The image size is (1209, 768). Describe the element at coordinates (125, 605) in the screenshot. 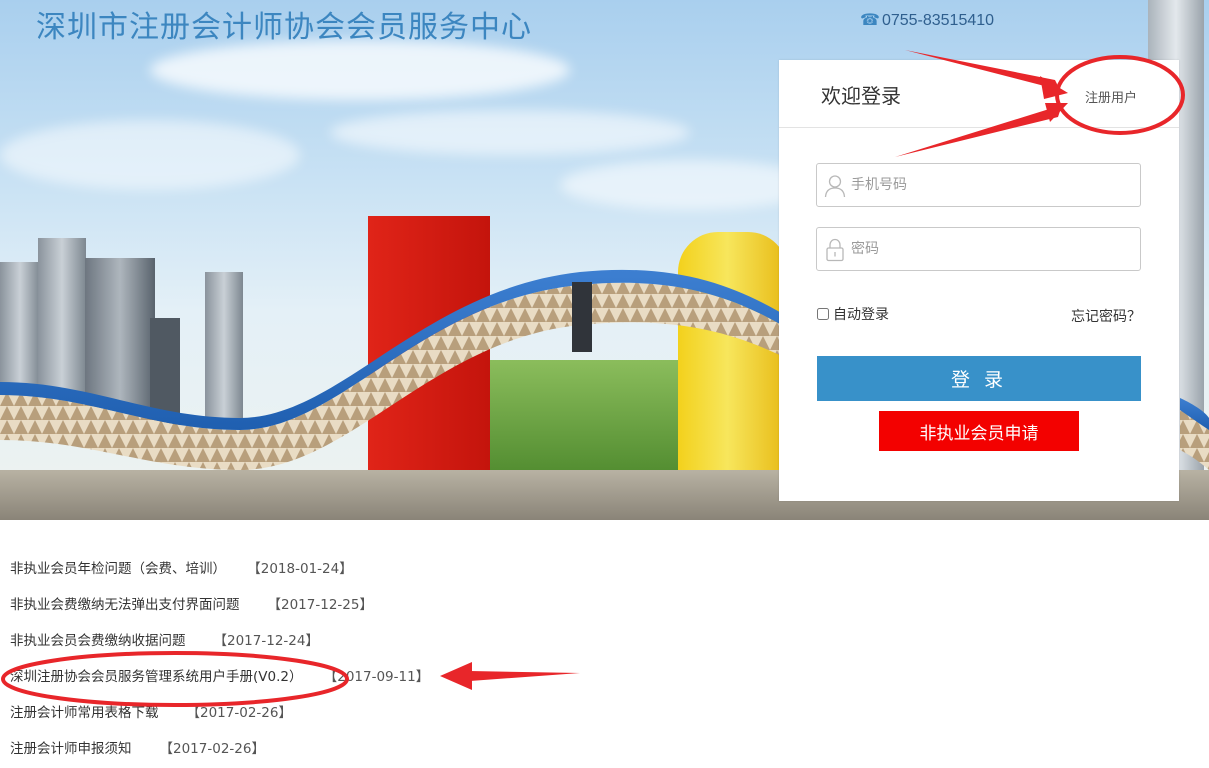

I see `news-title: 非执业会费缴纳无法弹出支付界面问题` at that location.